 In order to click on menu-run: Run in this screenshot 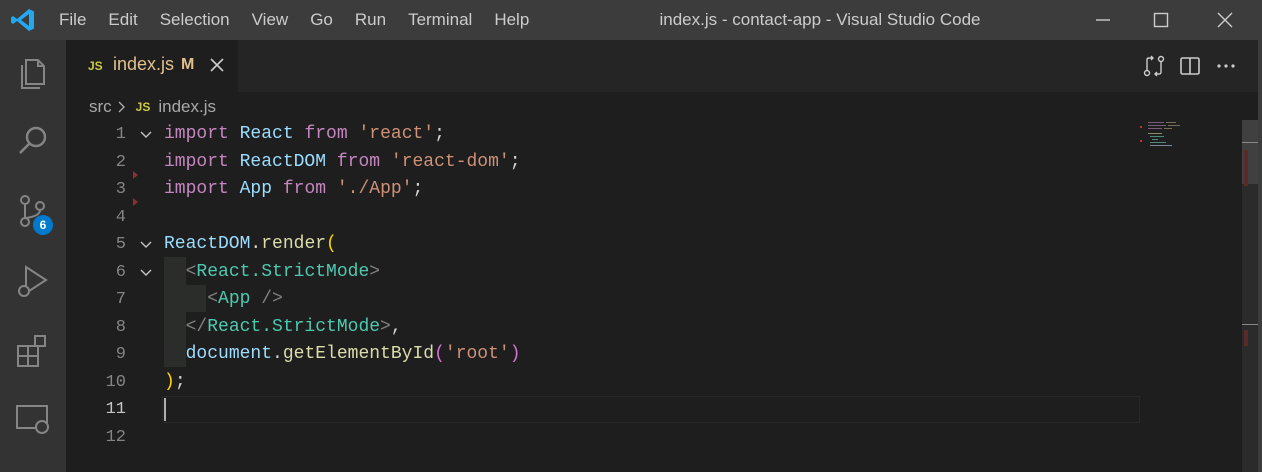, I will do `click(370, 20)`.